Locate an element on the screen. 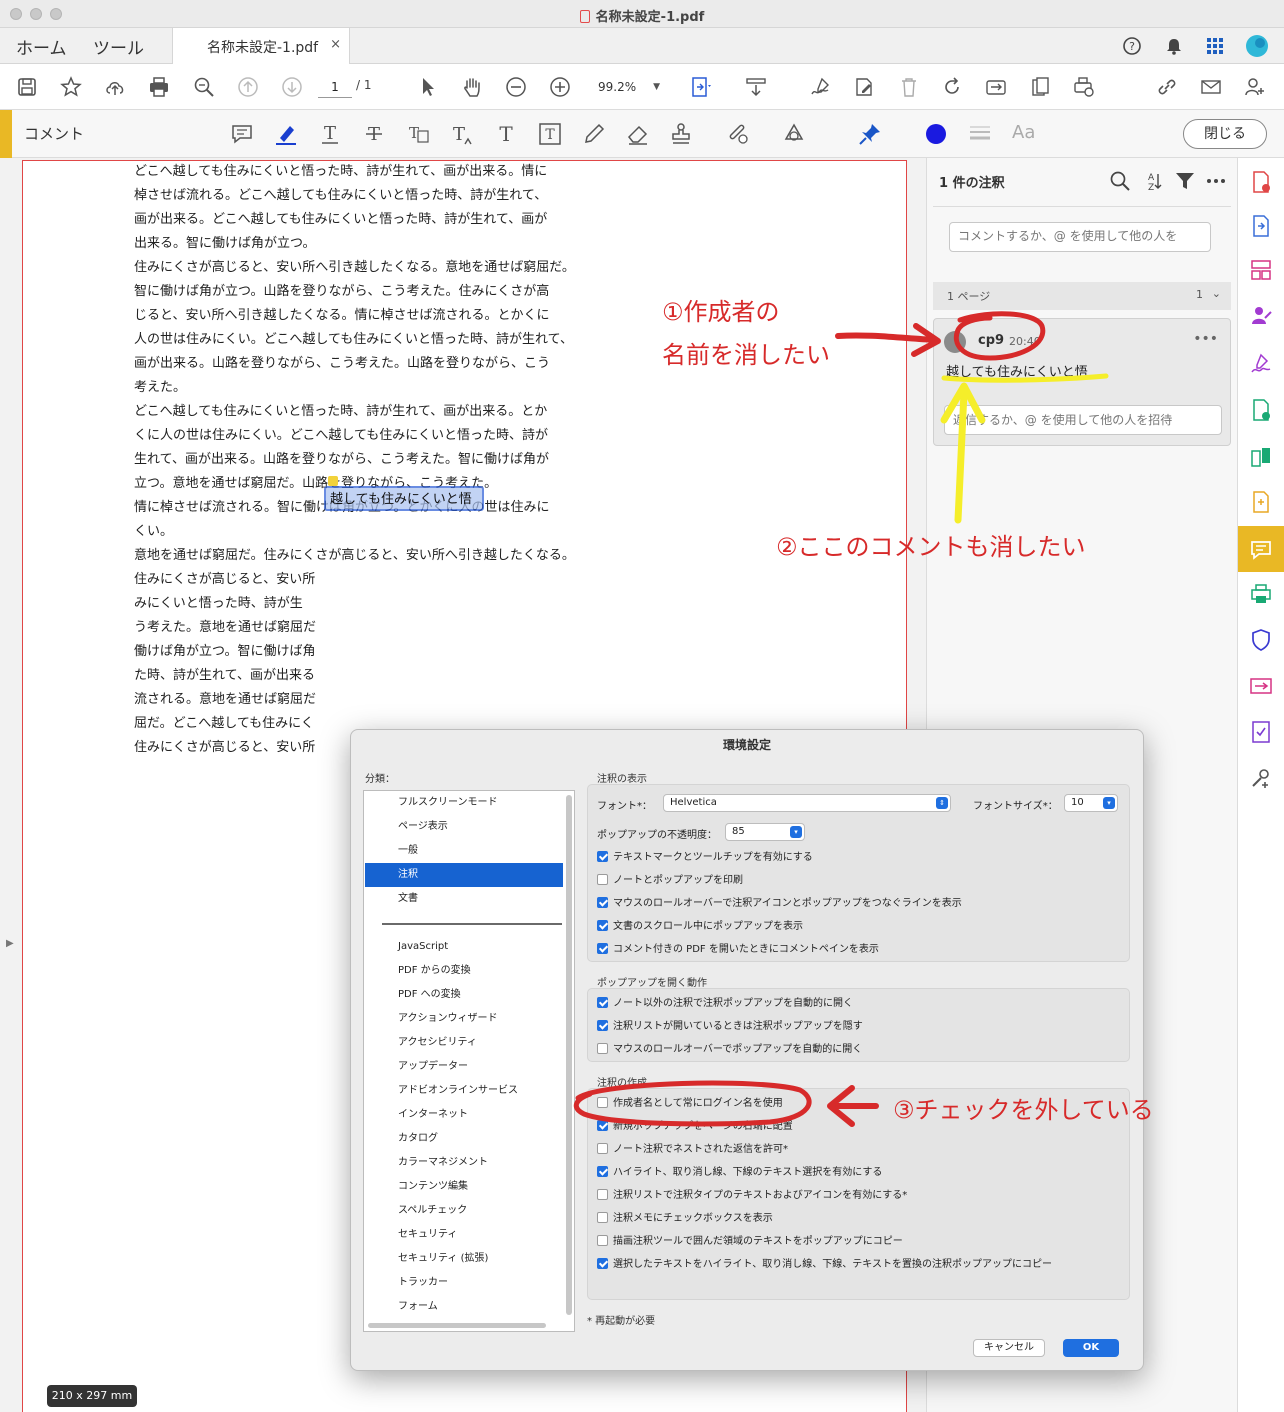 Image resolution: width=1284 pixels, height=1412 pixels. category-item: コンテンツ編集 is located at coordinates (464, 1187).